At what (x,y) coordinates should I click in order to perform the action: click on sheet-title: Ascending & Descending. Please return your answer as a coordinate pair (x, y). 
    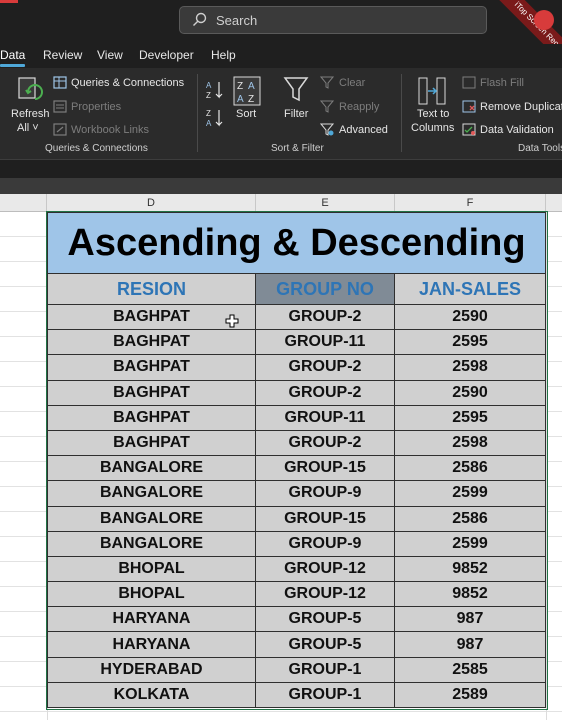
    Looking at the image, I should click on (296, 243).